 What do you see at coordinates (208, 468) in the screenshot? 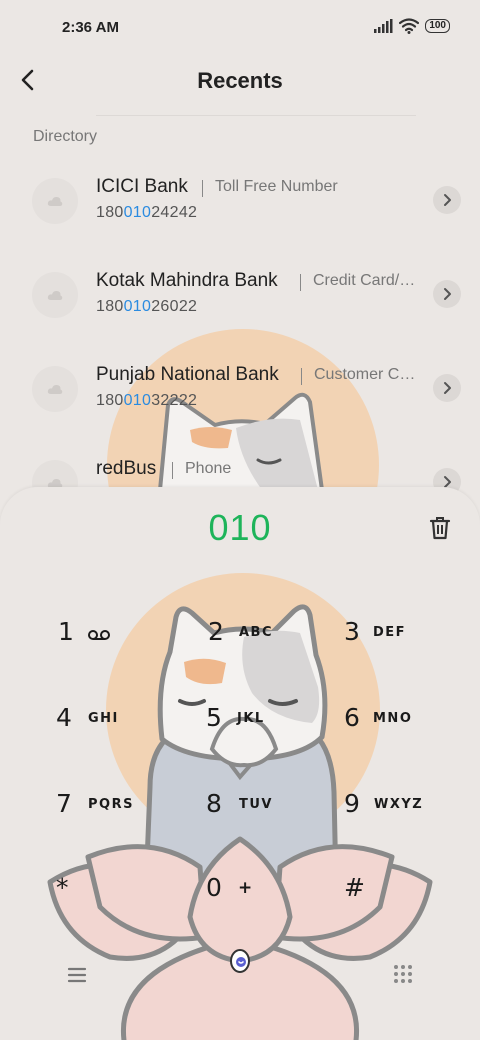
I see `contact-tag: Phone` at bounding box center [208, 468].